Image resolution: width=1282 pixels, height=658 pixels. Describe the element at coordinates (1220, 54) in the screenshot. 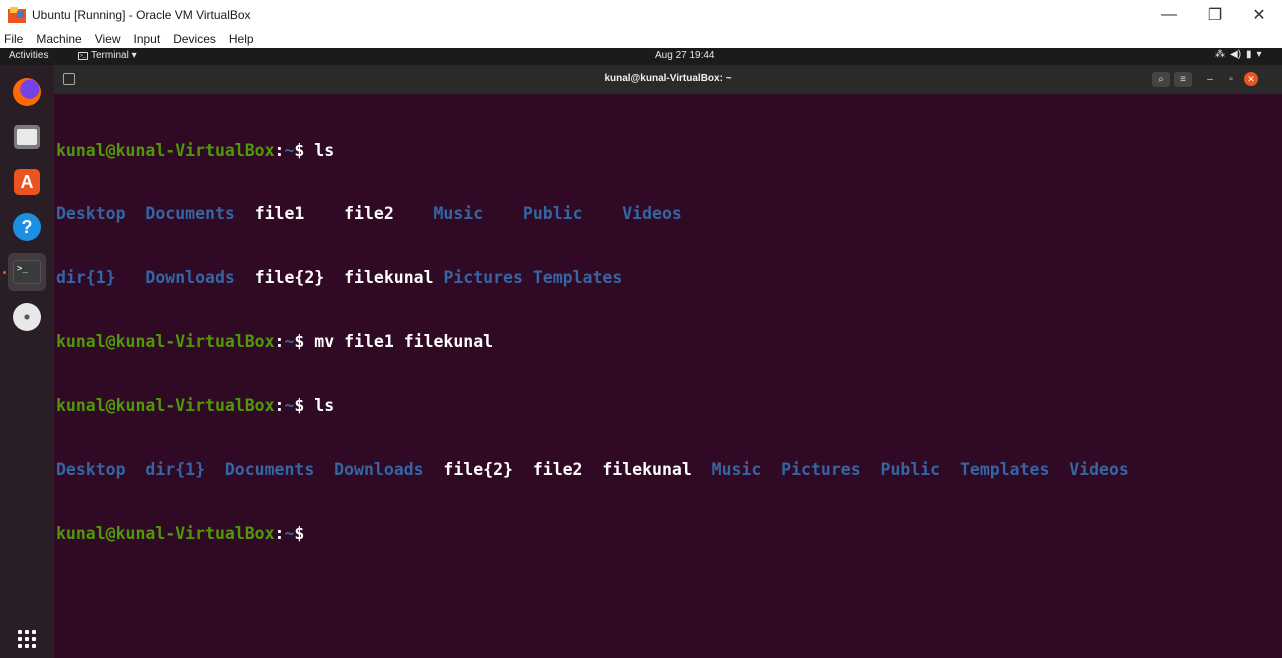

I see `network-icon: ⁂` at that location.